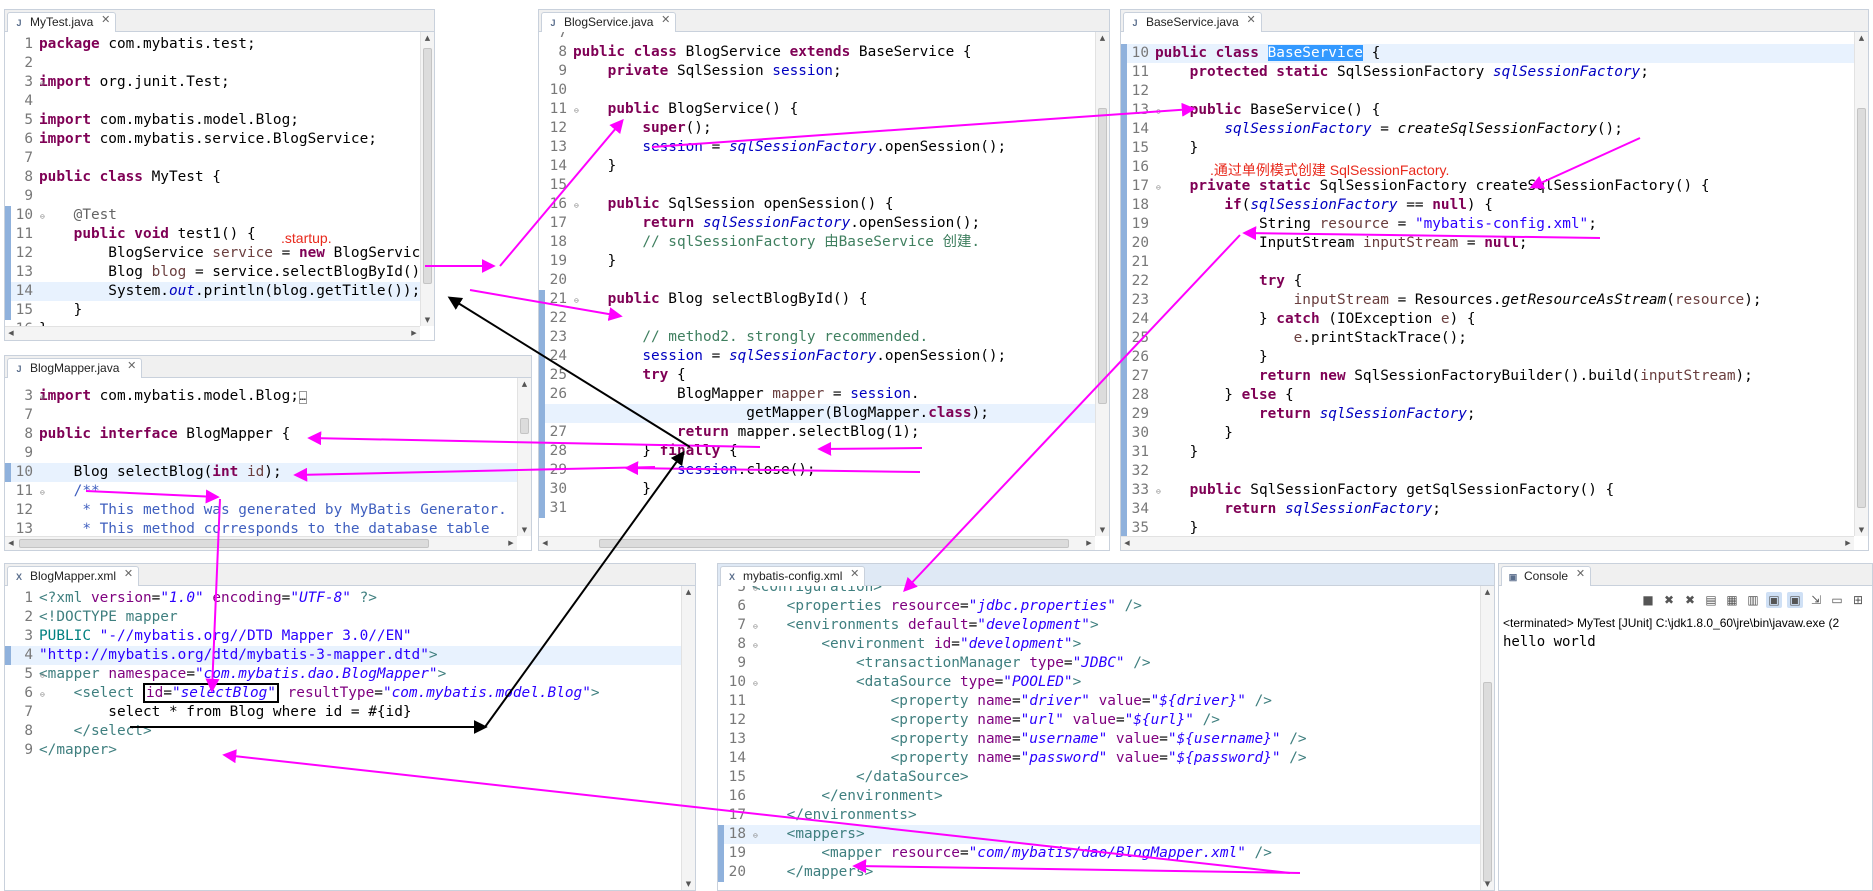  What do you see at coordinates (1546, 576) in the screenshot?
I see `tab-console: ▣ Console ✕` at bounding box center [1546, 576].